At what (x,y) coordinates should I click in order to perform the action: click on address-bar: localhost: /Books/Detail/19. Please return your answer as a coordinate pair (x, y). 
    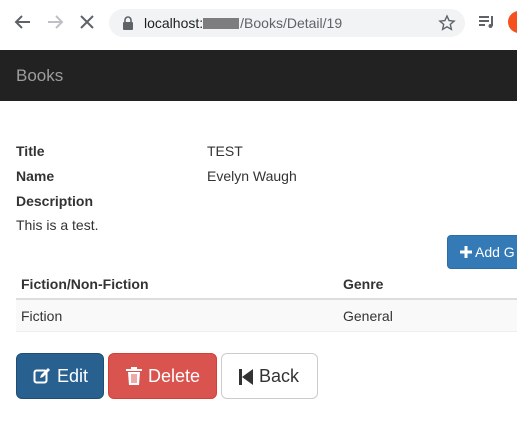
    Looking at the image, I should click on (287, 23).